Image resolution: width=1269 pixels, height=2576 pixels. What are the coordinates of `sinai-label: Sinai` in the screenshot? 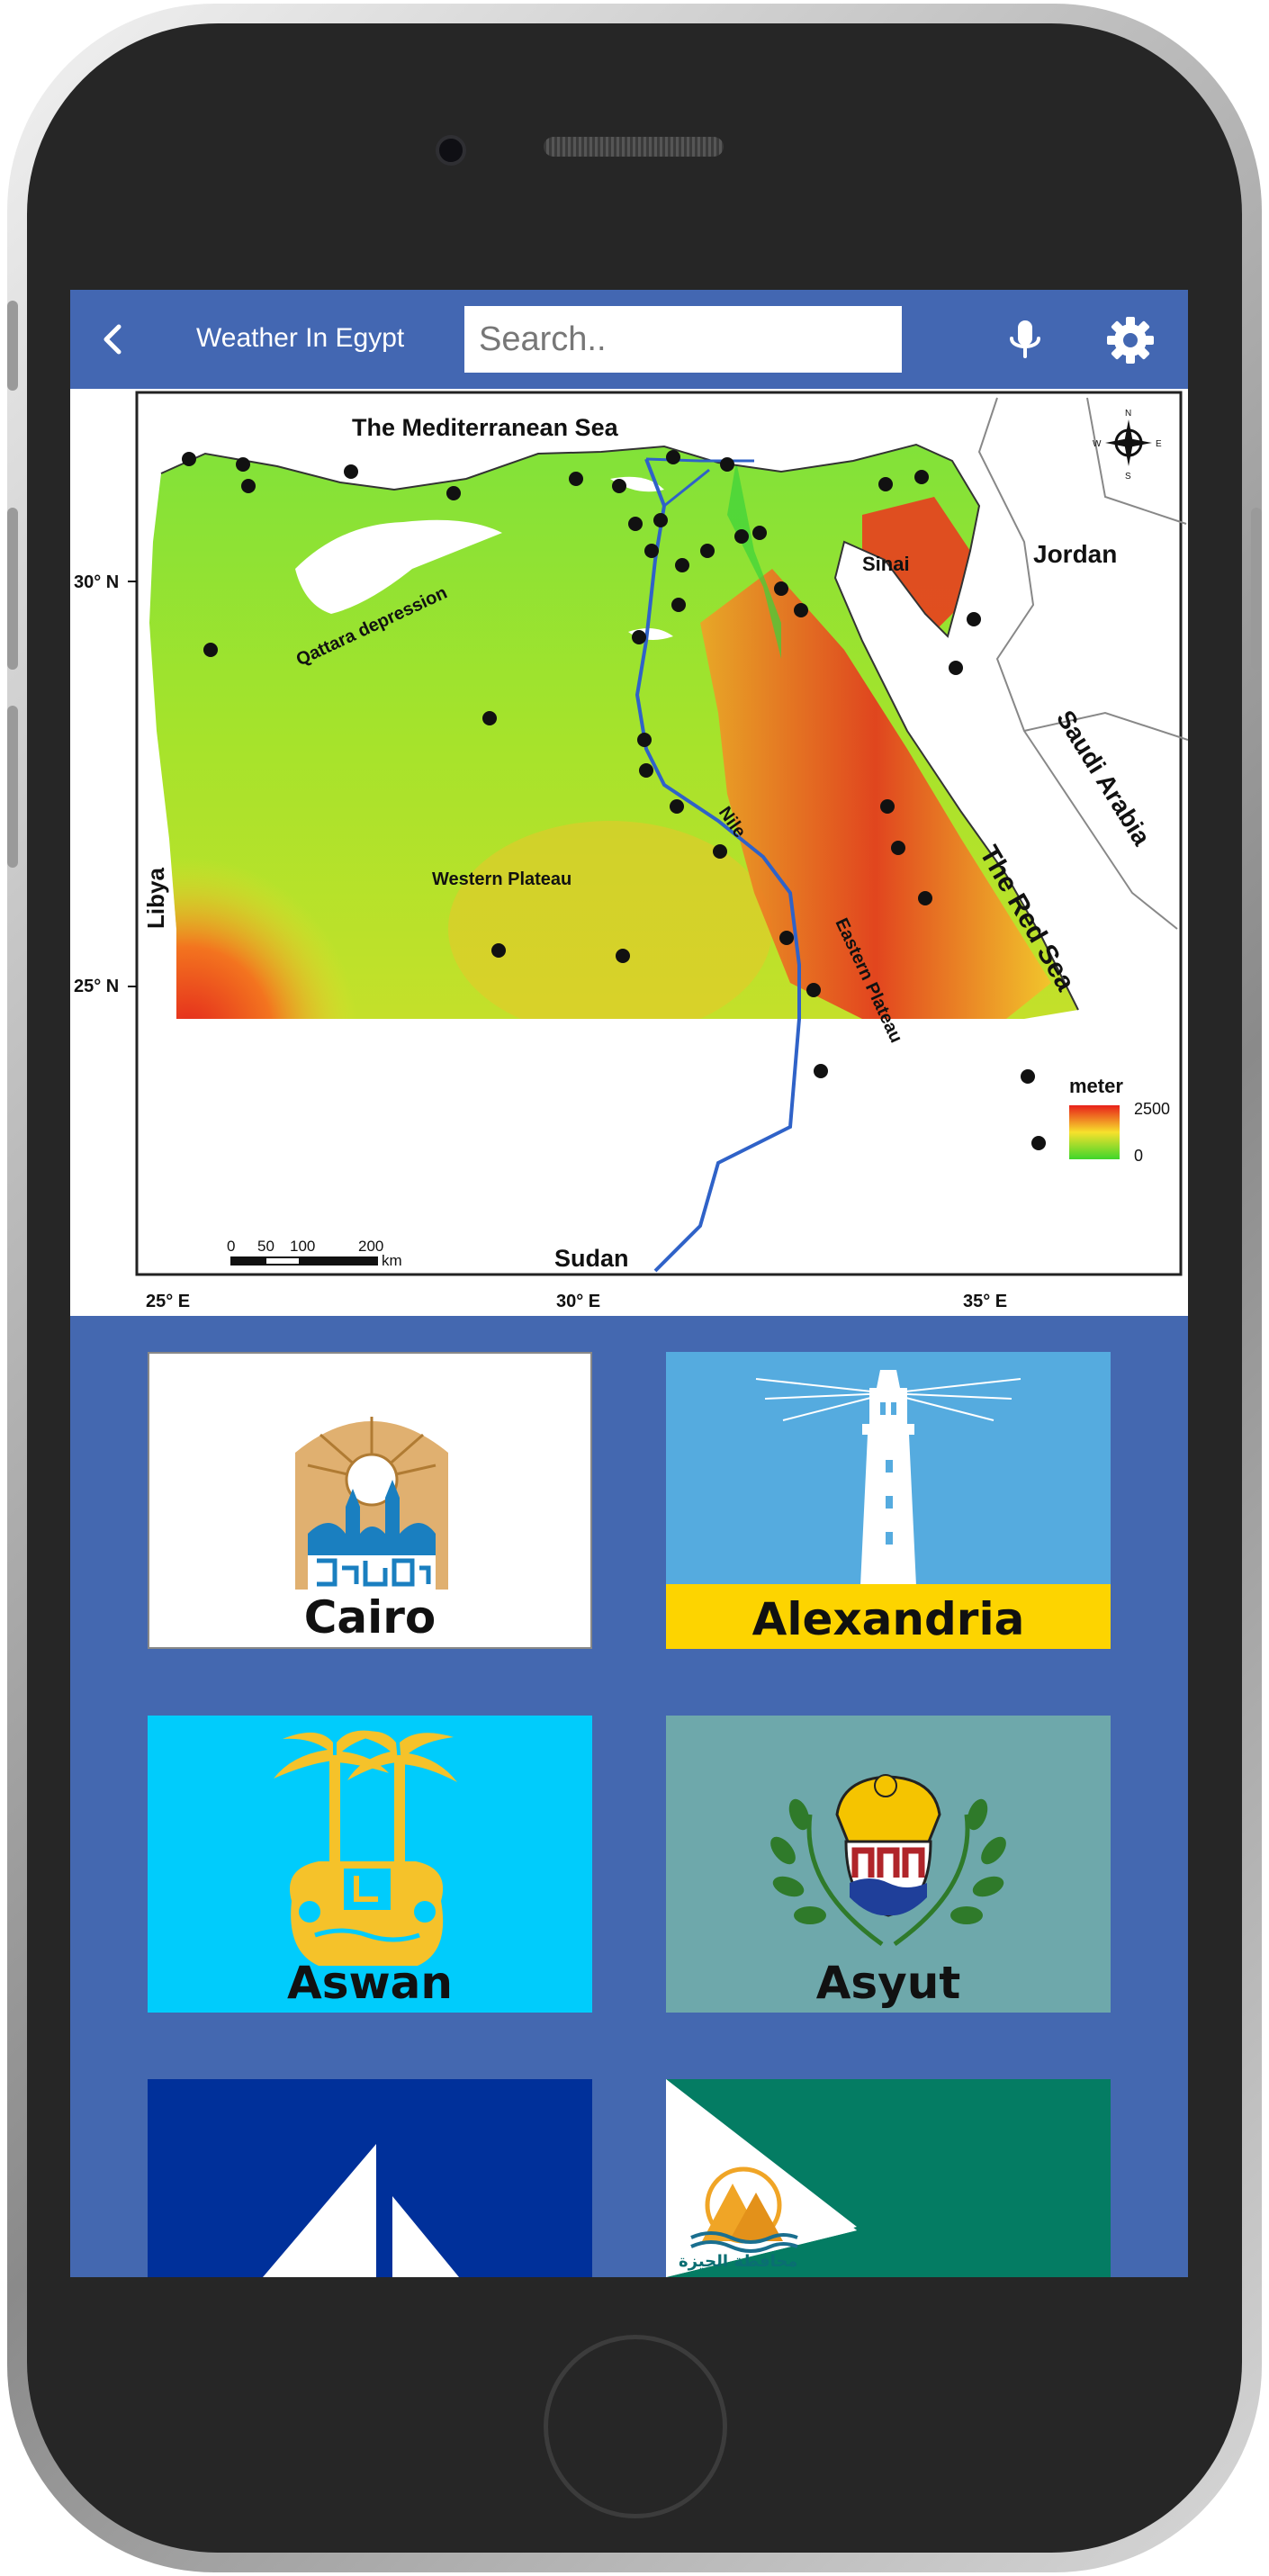 It's located at (886, 564).